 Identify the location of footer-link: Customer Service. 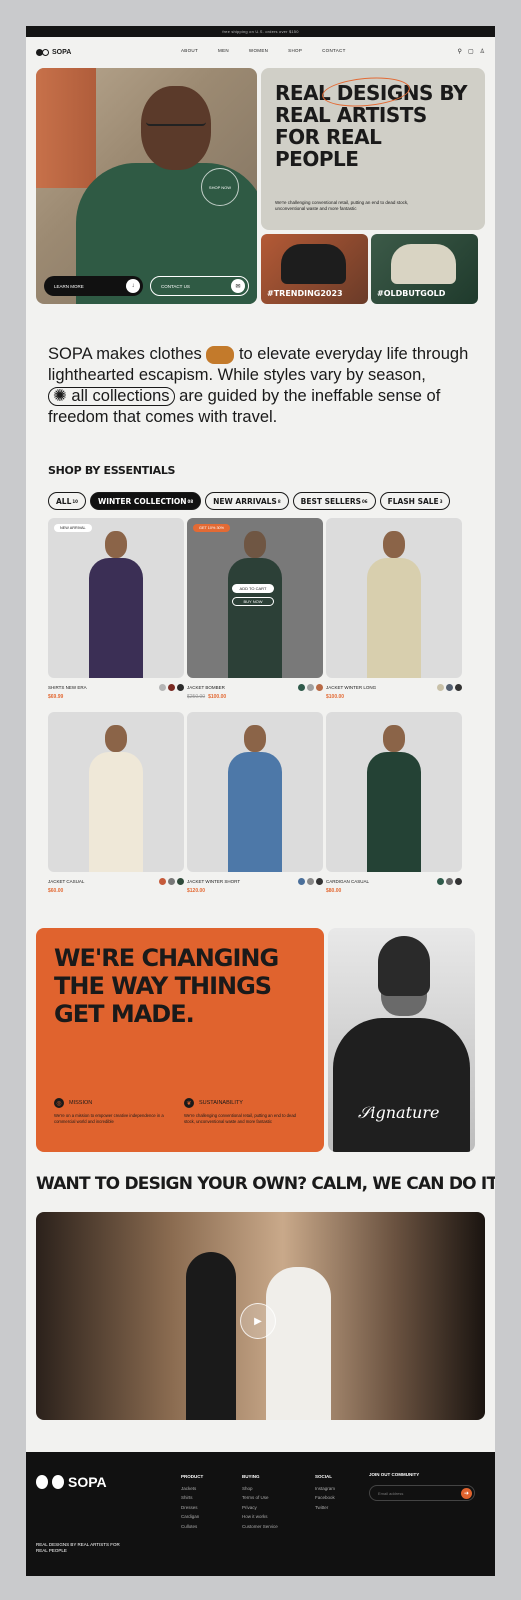
(260, 1527).